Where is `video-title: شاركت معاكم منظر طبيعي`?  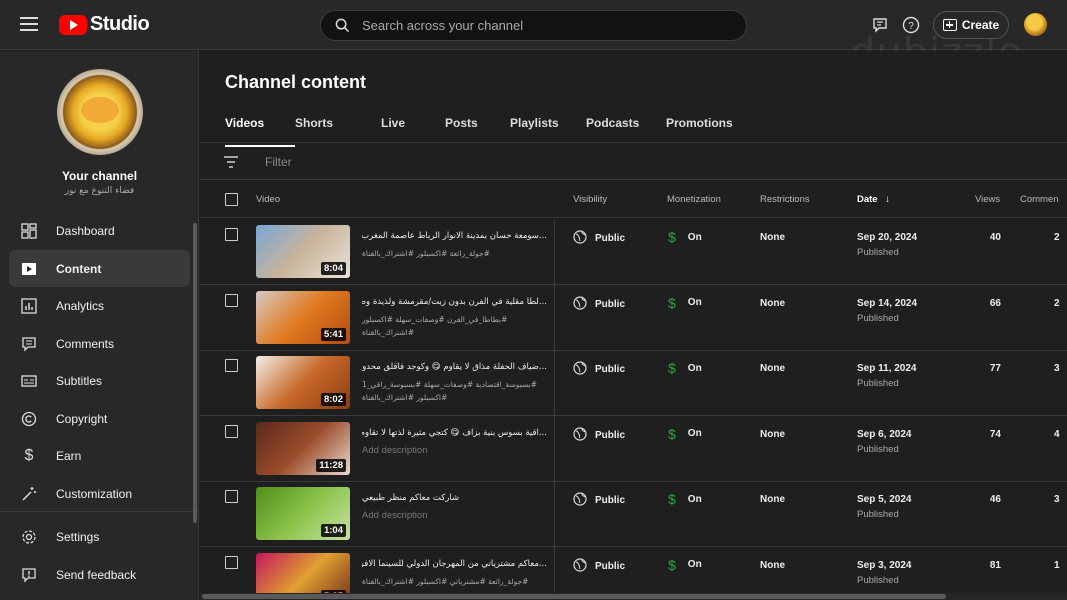 video-title: شاركت معاكم منظر طبيعي is located at coordinates (454, 498).